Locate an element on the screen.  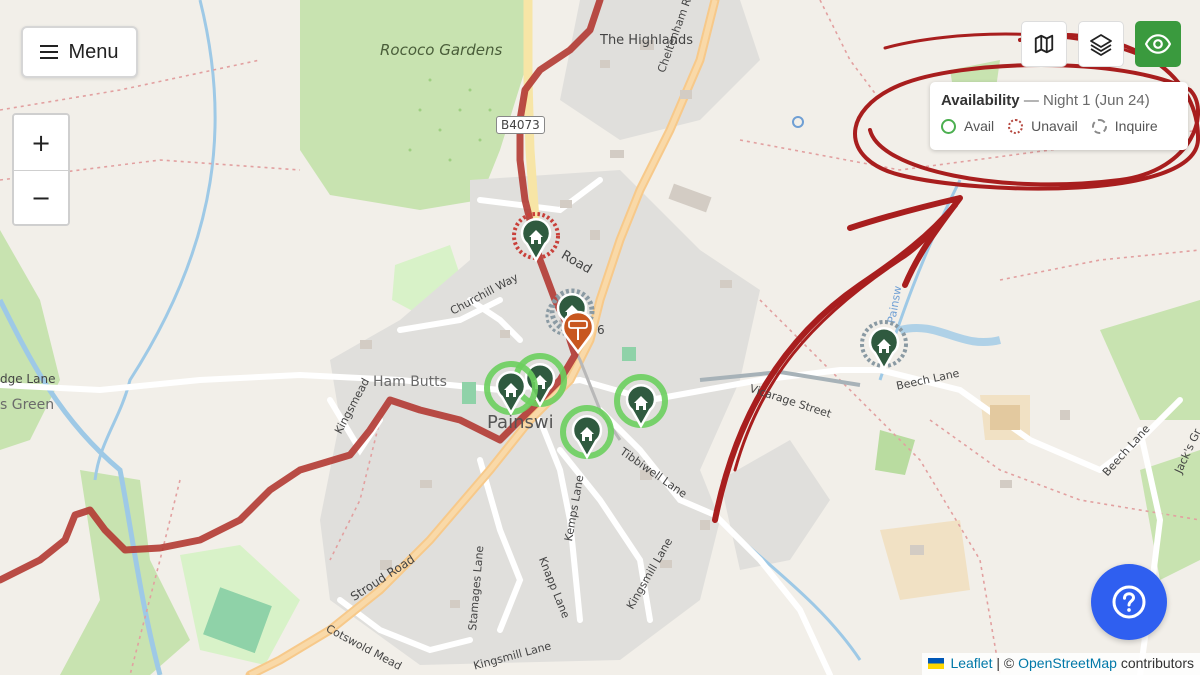
inquire-ring-icon is located at coordinates (1099, 126).